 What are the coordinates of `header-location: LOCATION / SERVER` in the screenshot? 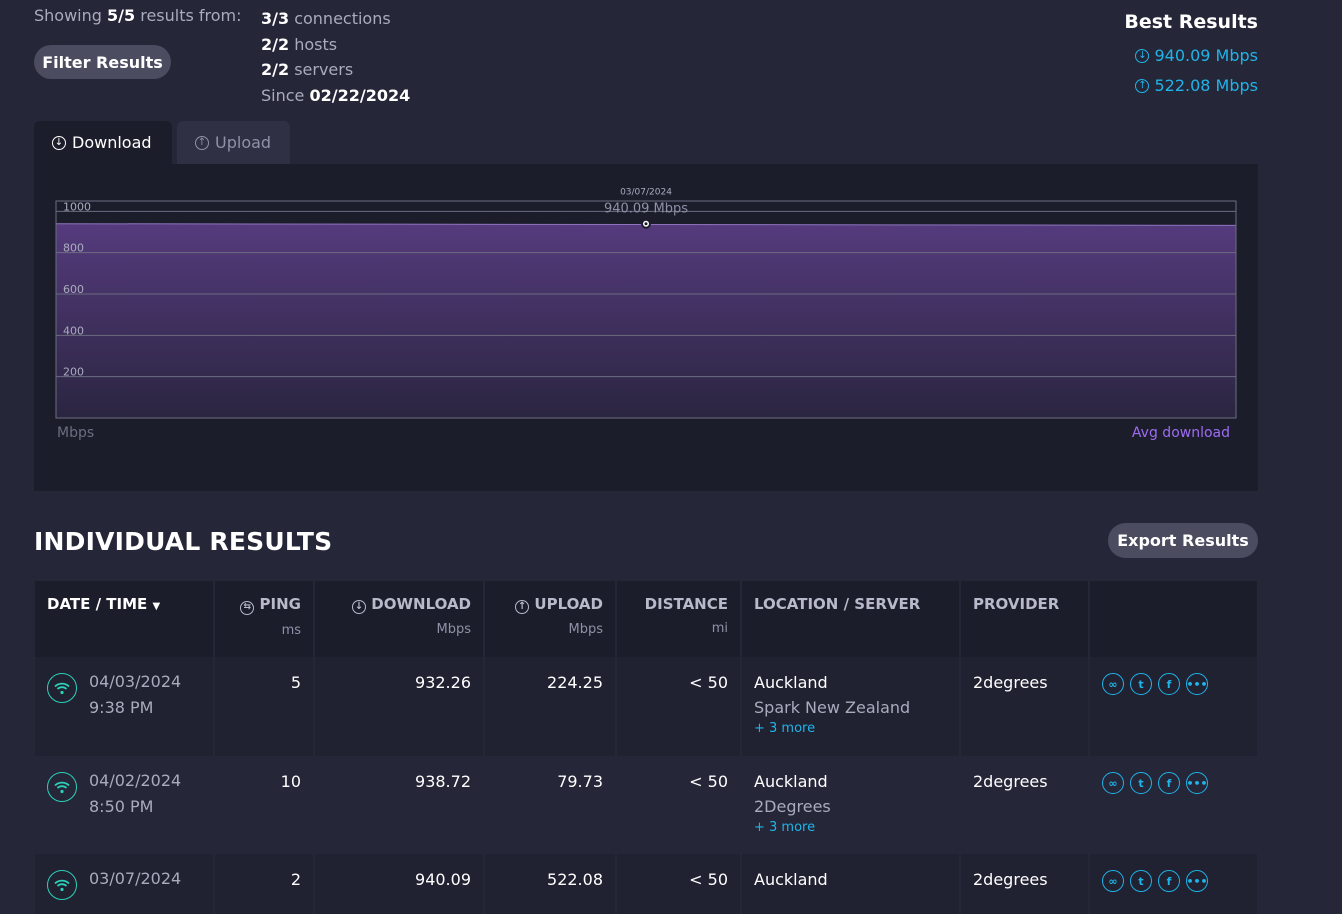 It's located at (851, 619).